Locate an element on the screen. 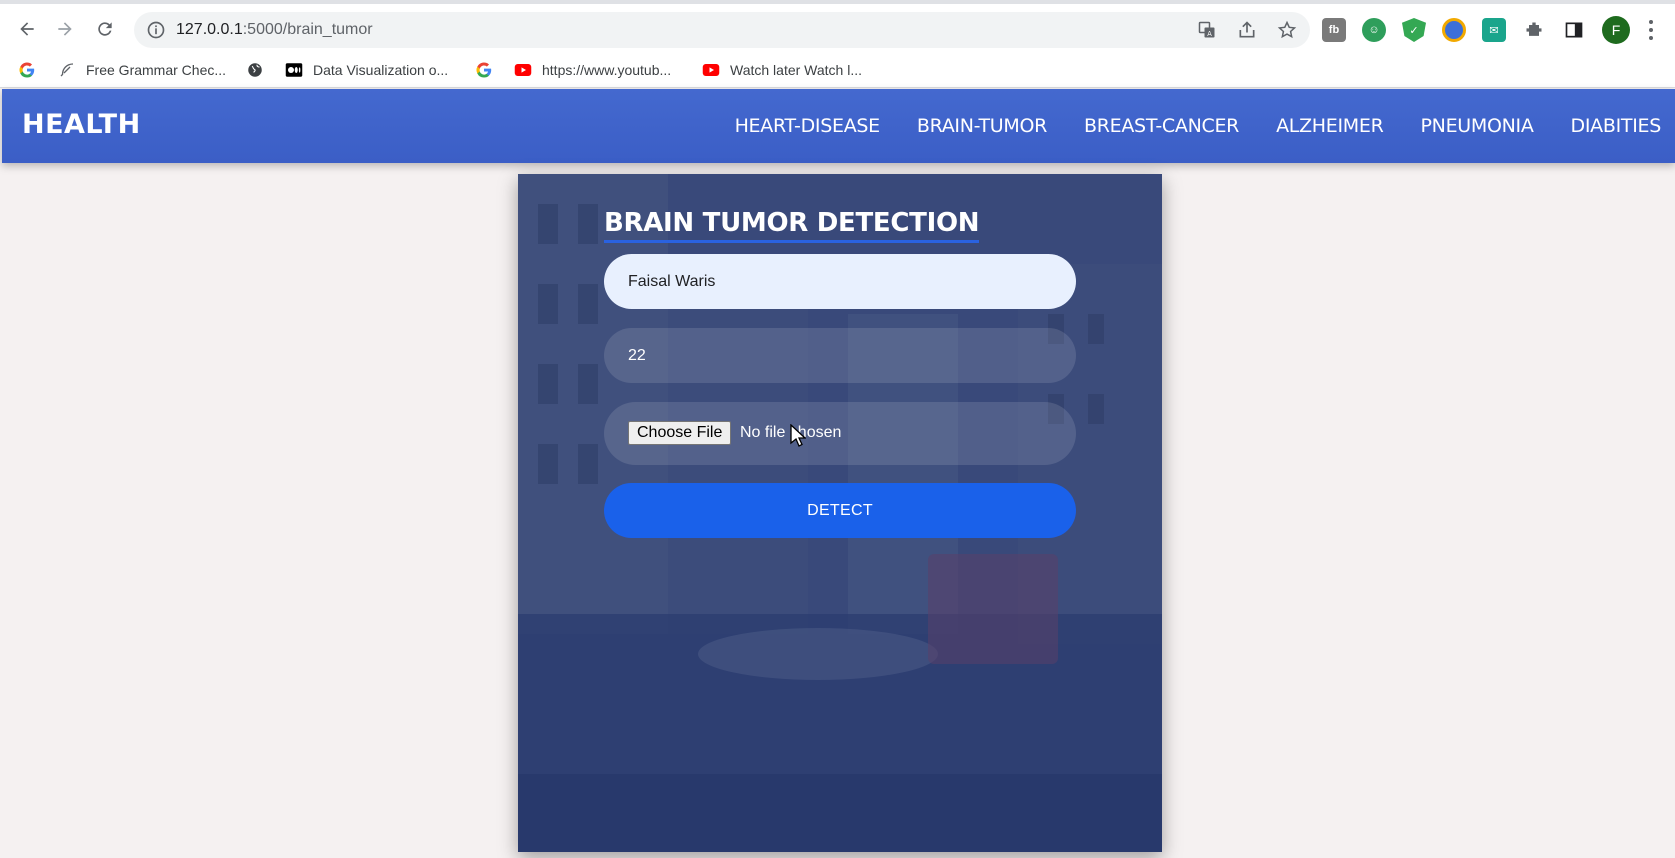 Image resolution: width=1675 pixels, height=858 pixels. bookmark-star-icon is located at coordinates (1287, 30).